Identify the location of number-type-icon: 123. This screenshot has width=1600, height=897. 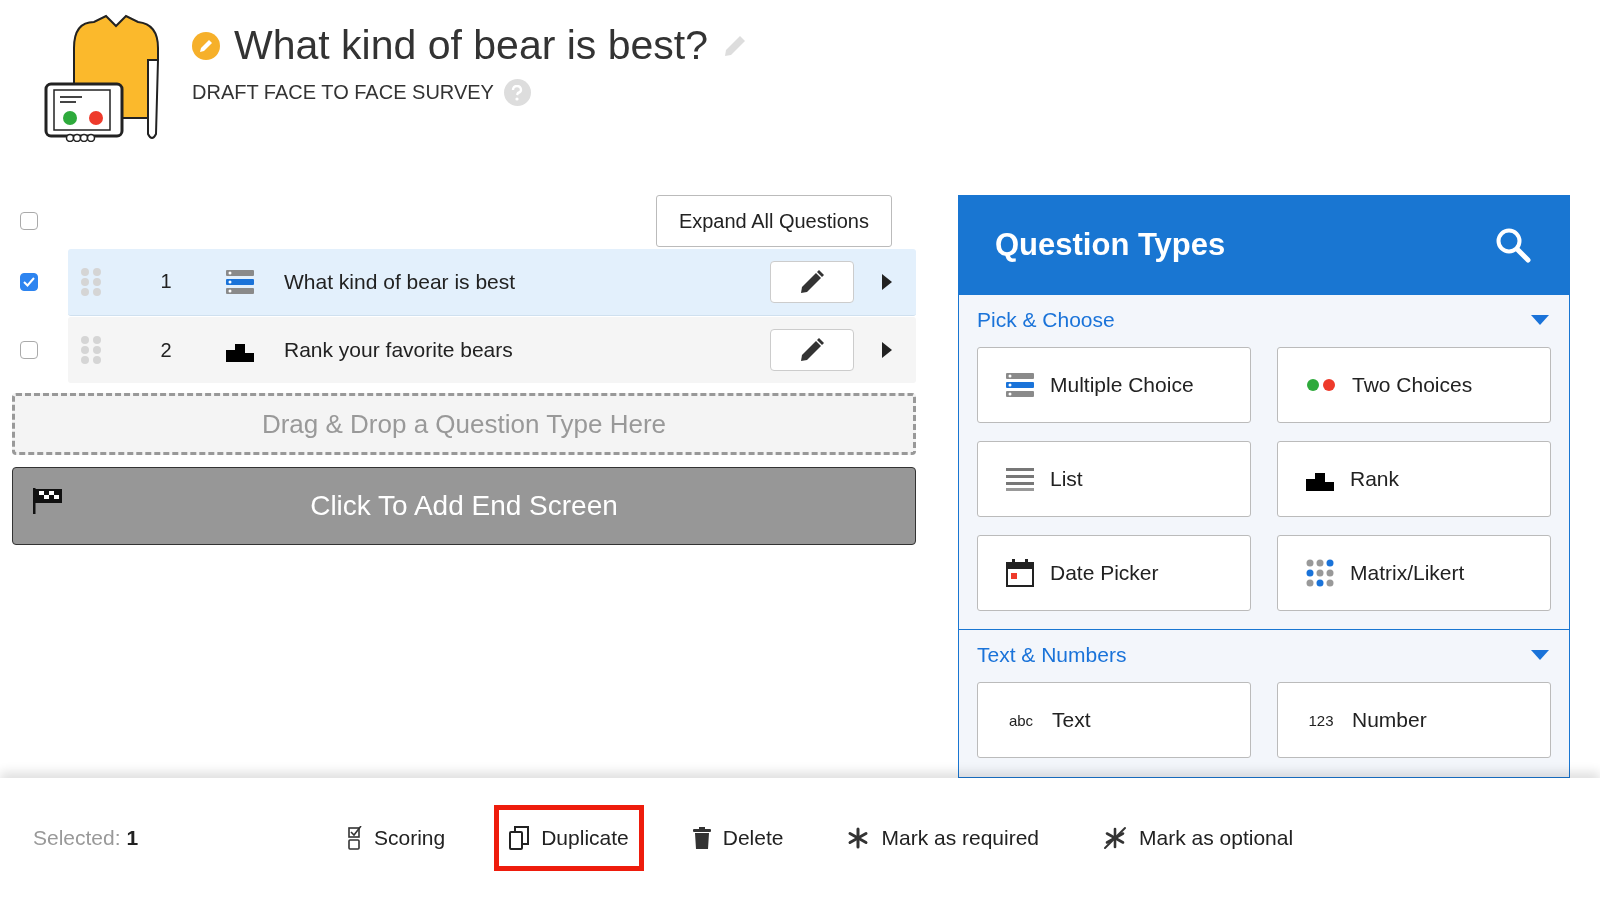
(1321, 720).